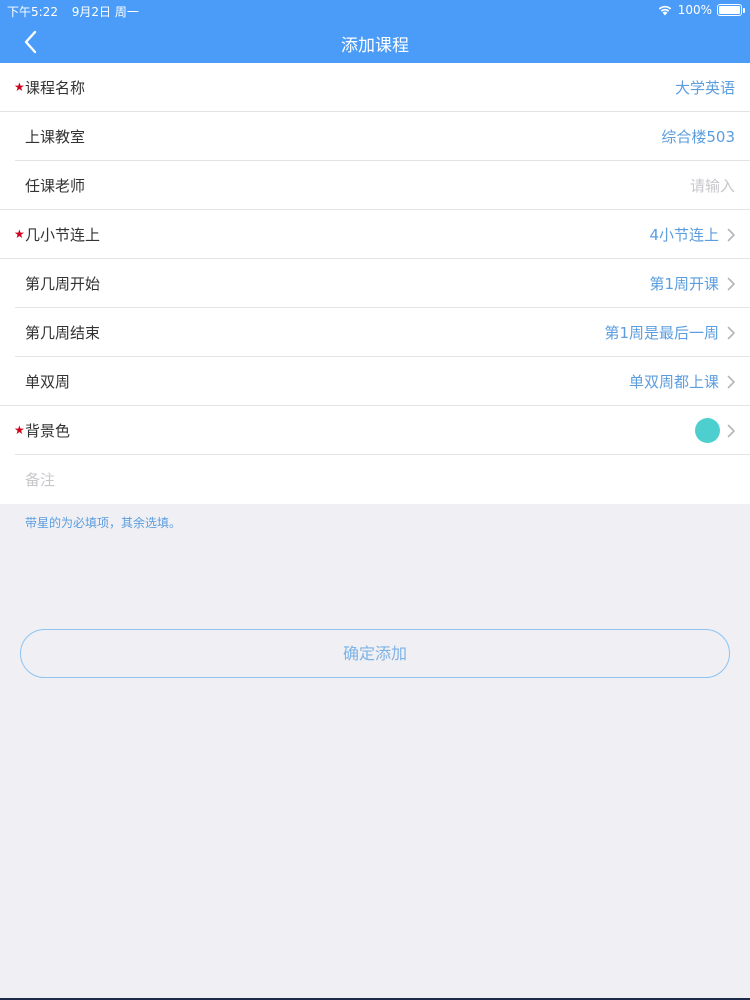 The width and height of the screenshot is (750, 1000). What do you see at coordinates (63, 235) in the screenshot?
I see `sections-label: 几小节连上` at bounding box center [63, 235].